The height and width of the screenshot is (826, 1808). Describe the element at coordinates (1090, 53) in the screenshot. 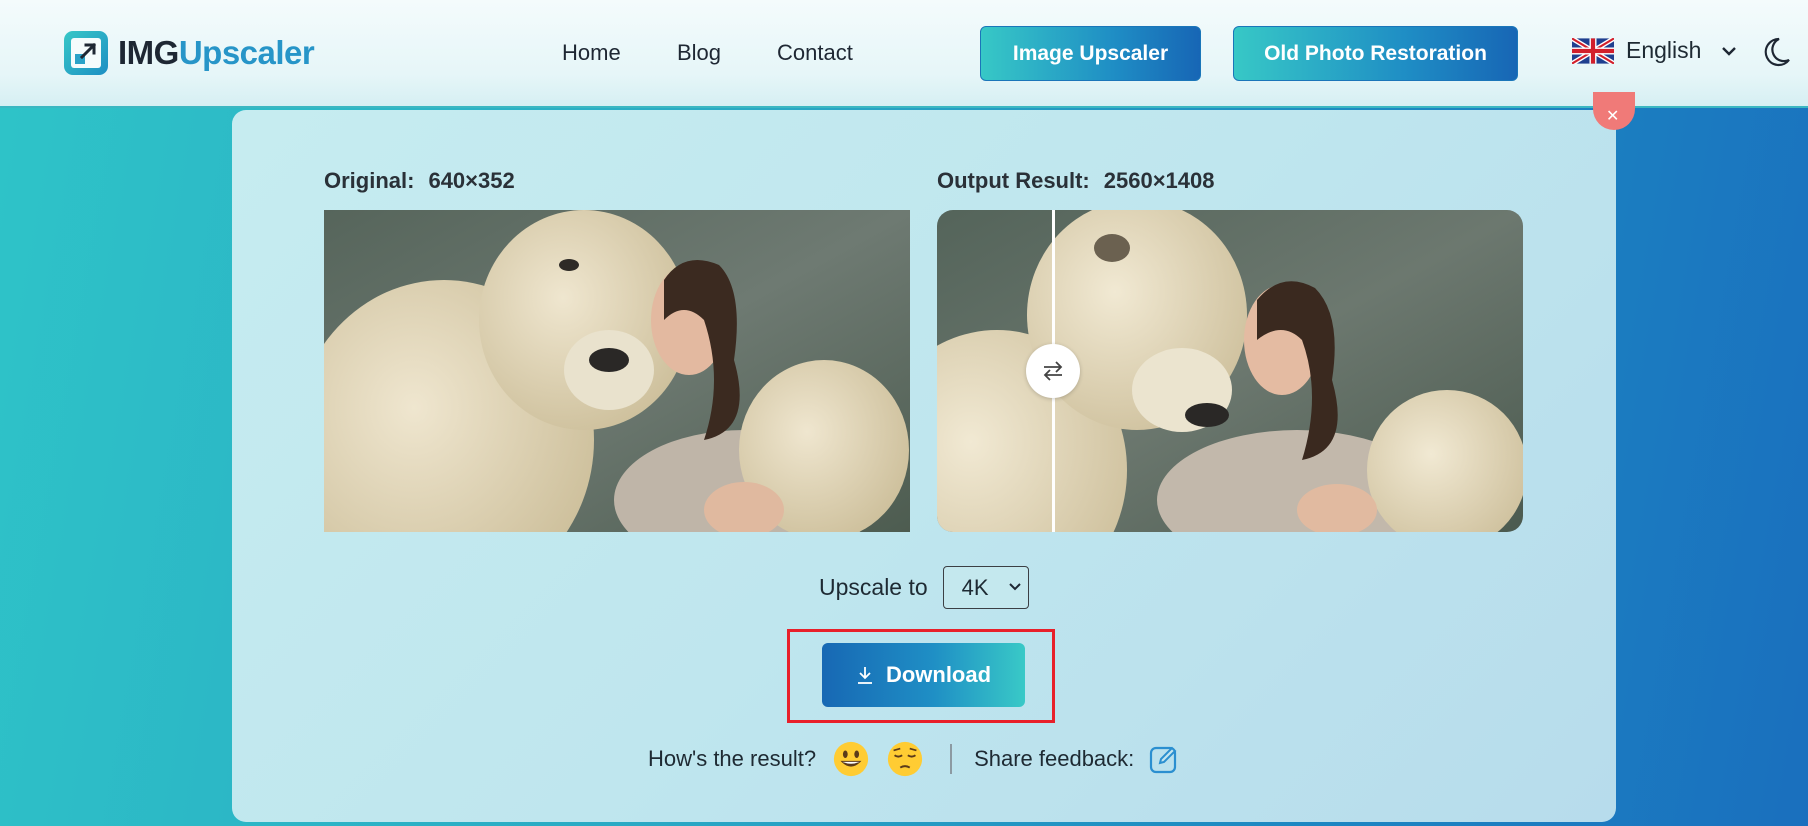

I see `image-upscaler-button: Image Upscaler` at that location.